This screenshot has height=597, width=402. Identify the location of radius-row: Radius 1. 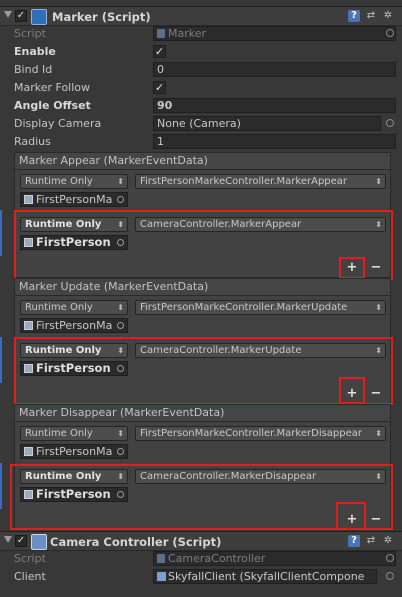
(201, 142).